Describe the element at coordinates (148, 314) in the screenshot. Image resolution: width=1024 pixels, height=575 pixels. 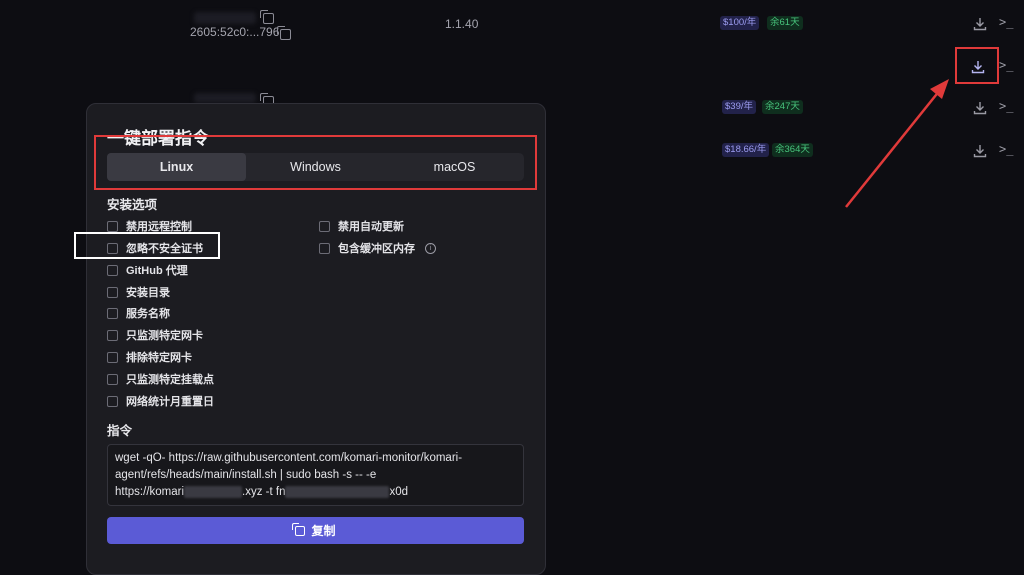
I see `option-label: 服务名称` at that location.